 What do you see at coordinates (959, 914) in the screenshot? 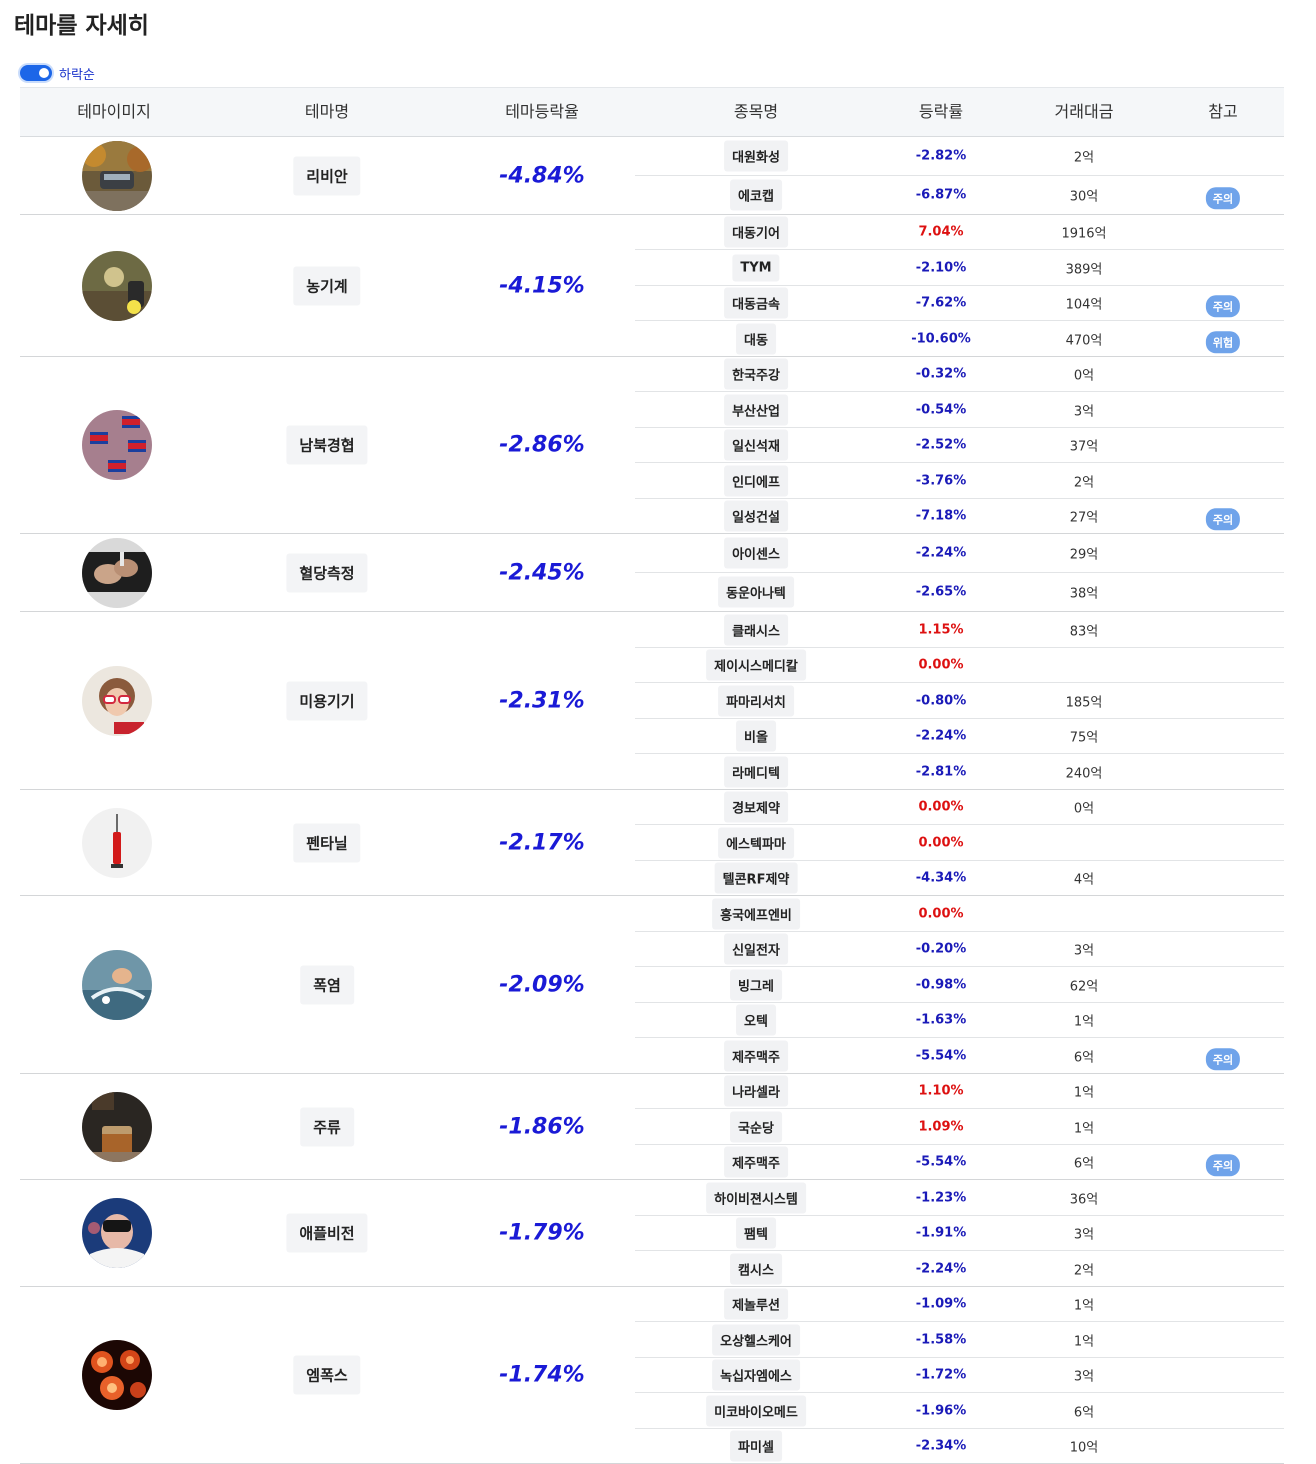
I see `stock-row: 흥국에프엔비 0.00%` at bounding box center [959, 914].